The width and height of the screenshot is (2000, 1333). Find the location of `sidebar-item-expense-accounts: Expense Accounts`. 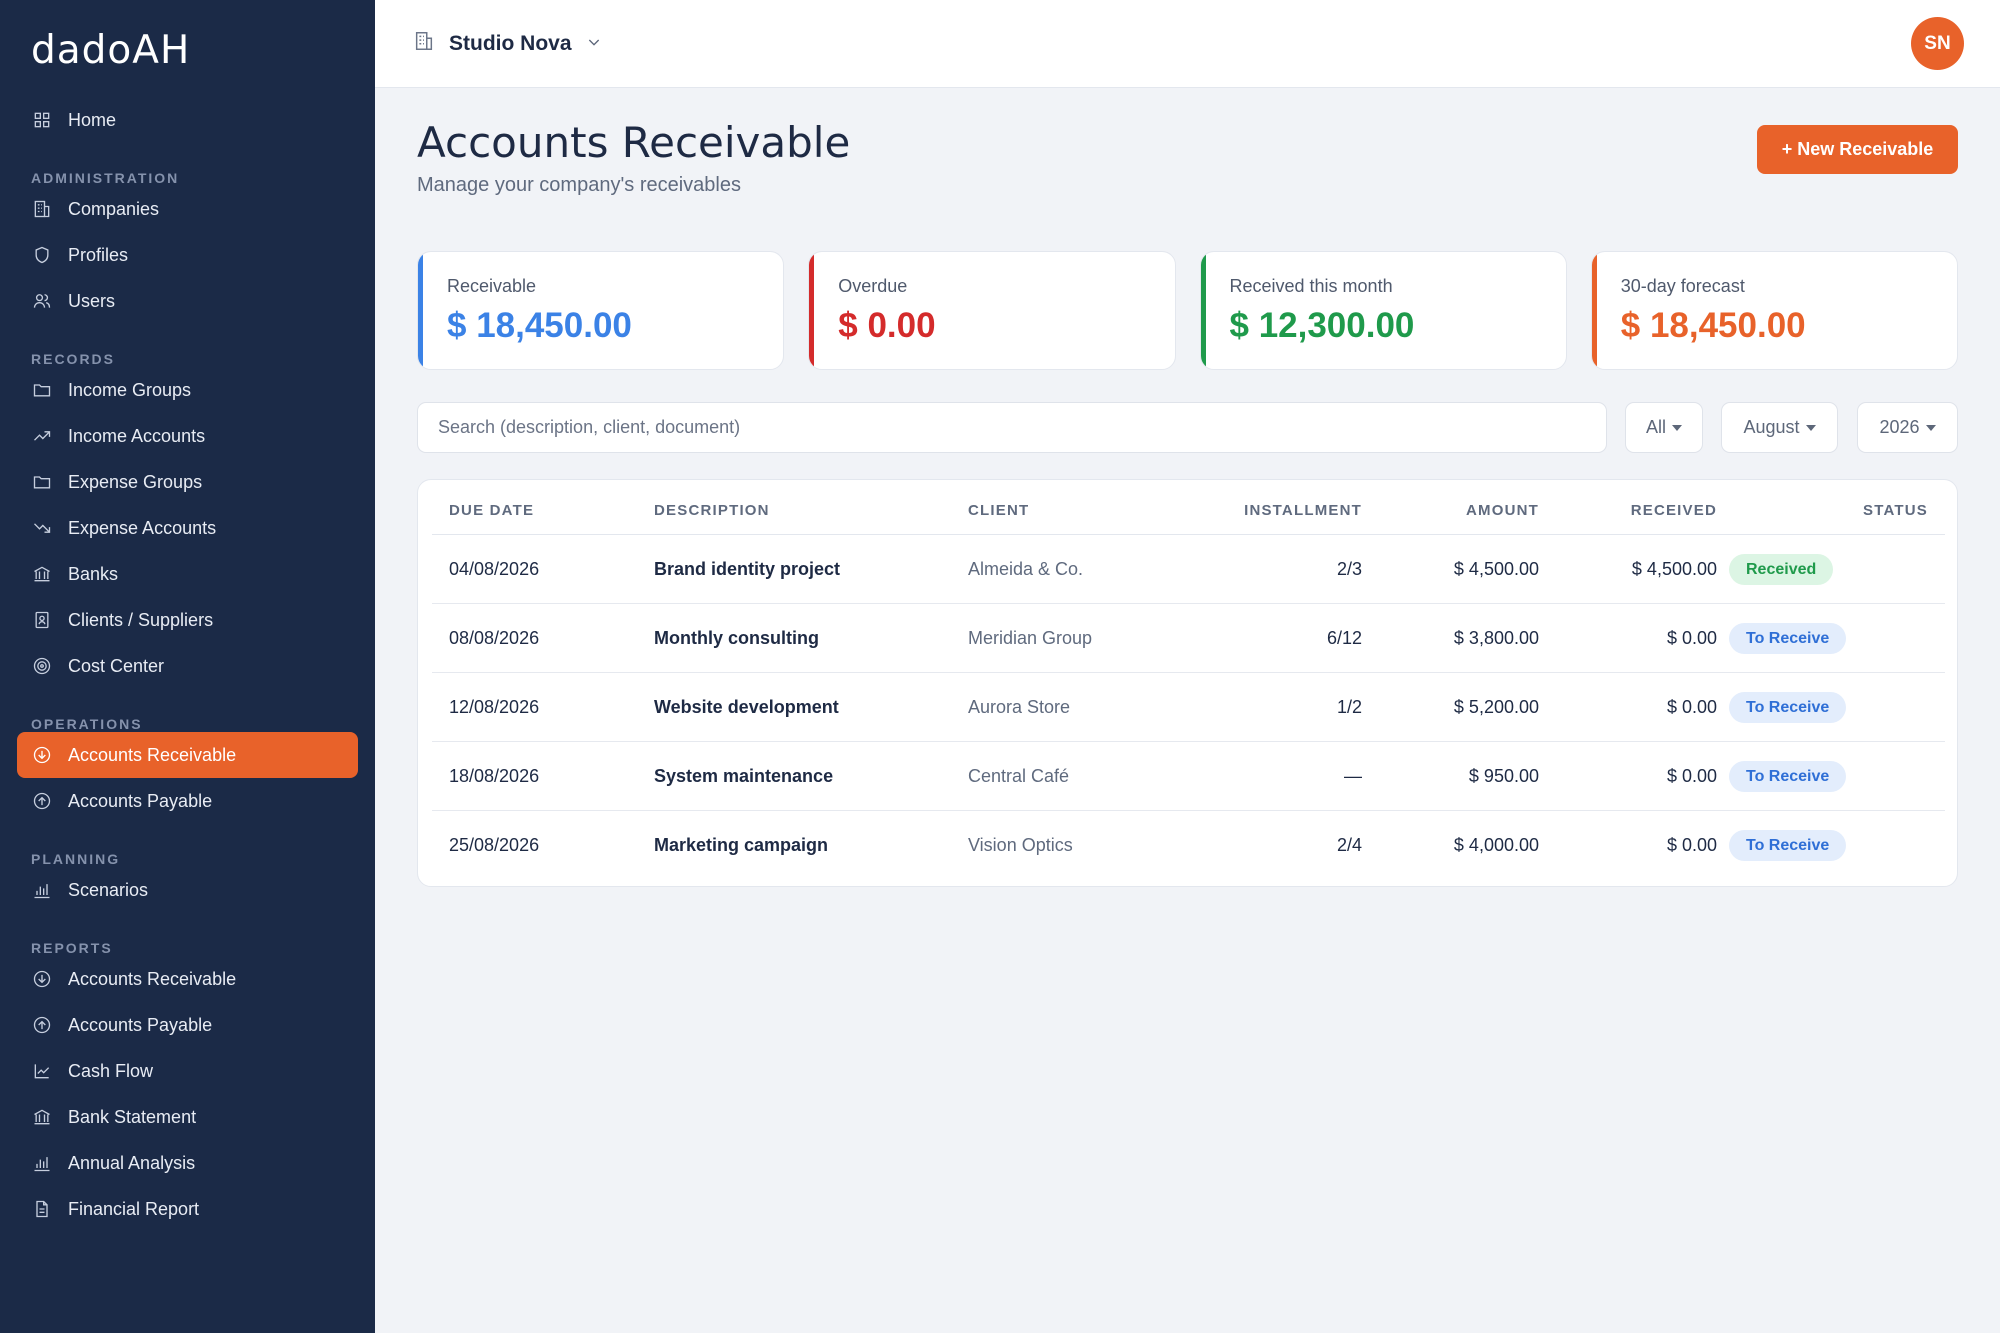

sidebar-item-expense-accounts: Expense Accounts is located at coordinates (187, 528).